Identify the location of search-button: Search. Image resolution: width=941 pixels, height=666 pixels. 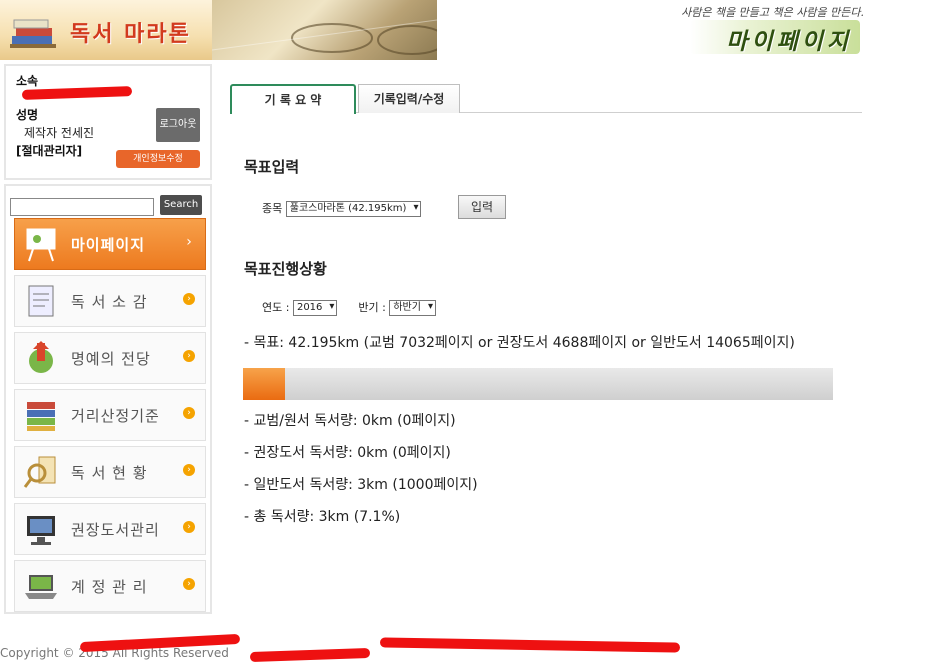
(181, 205).